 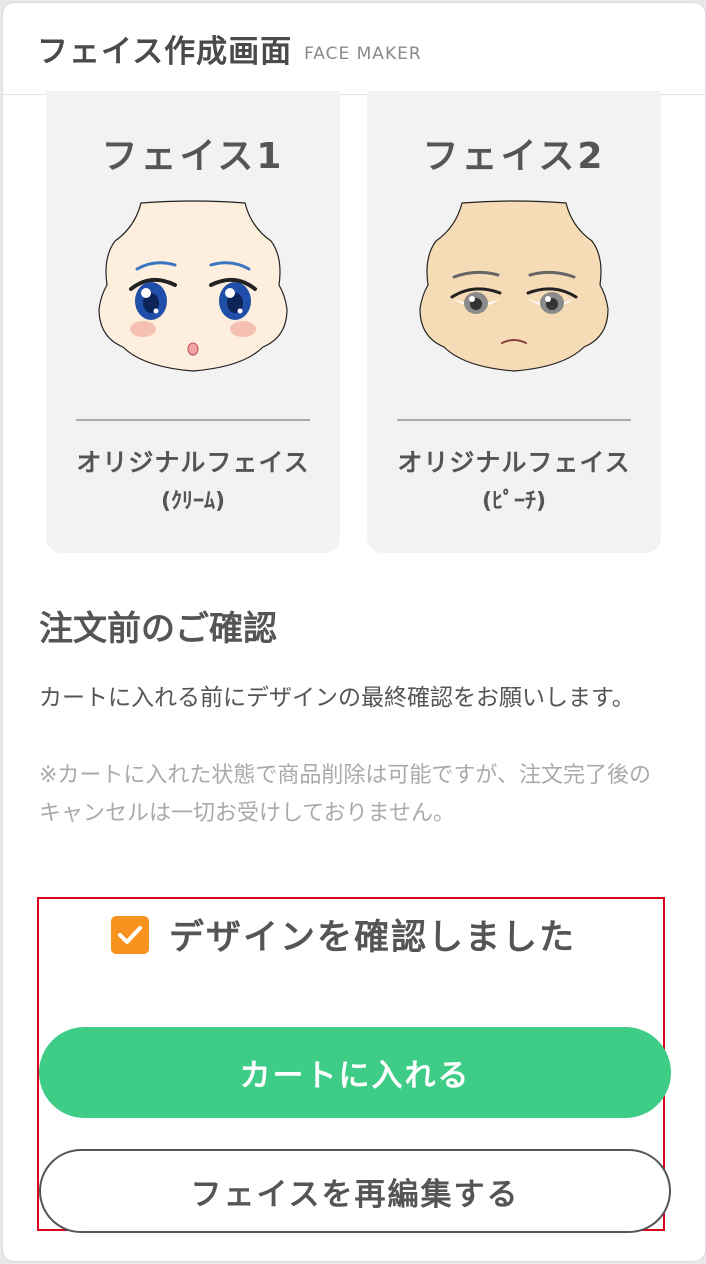 What do you see at coordinates (363, 53) in the screenshot?
I see `page-subtitle: FACE MAKER` at bounding box center [363, 53].